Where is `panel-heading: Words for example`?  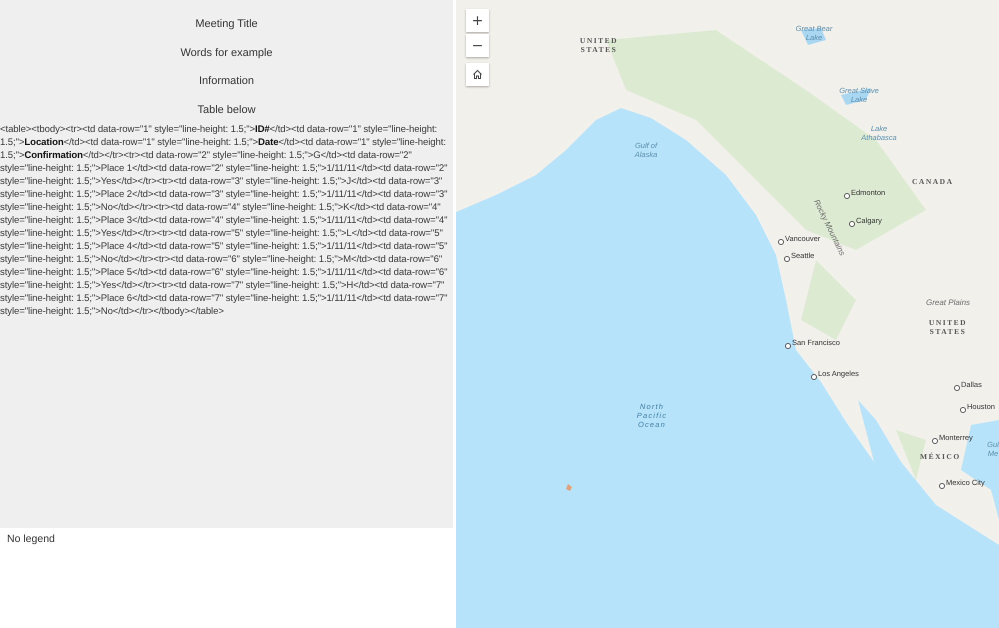
panel-heading: Words for example is located at coordinates (226, 53).